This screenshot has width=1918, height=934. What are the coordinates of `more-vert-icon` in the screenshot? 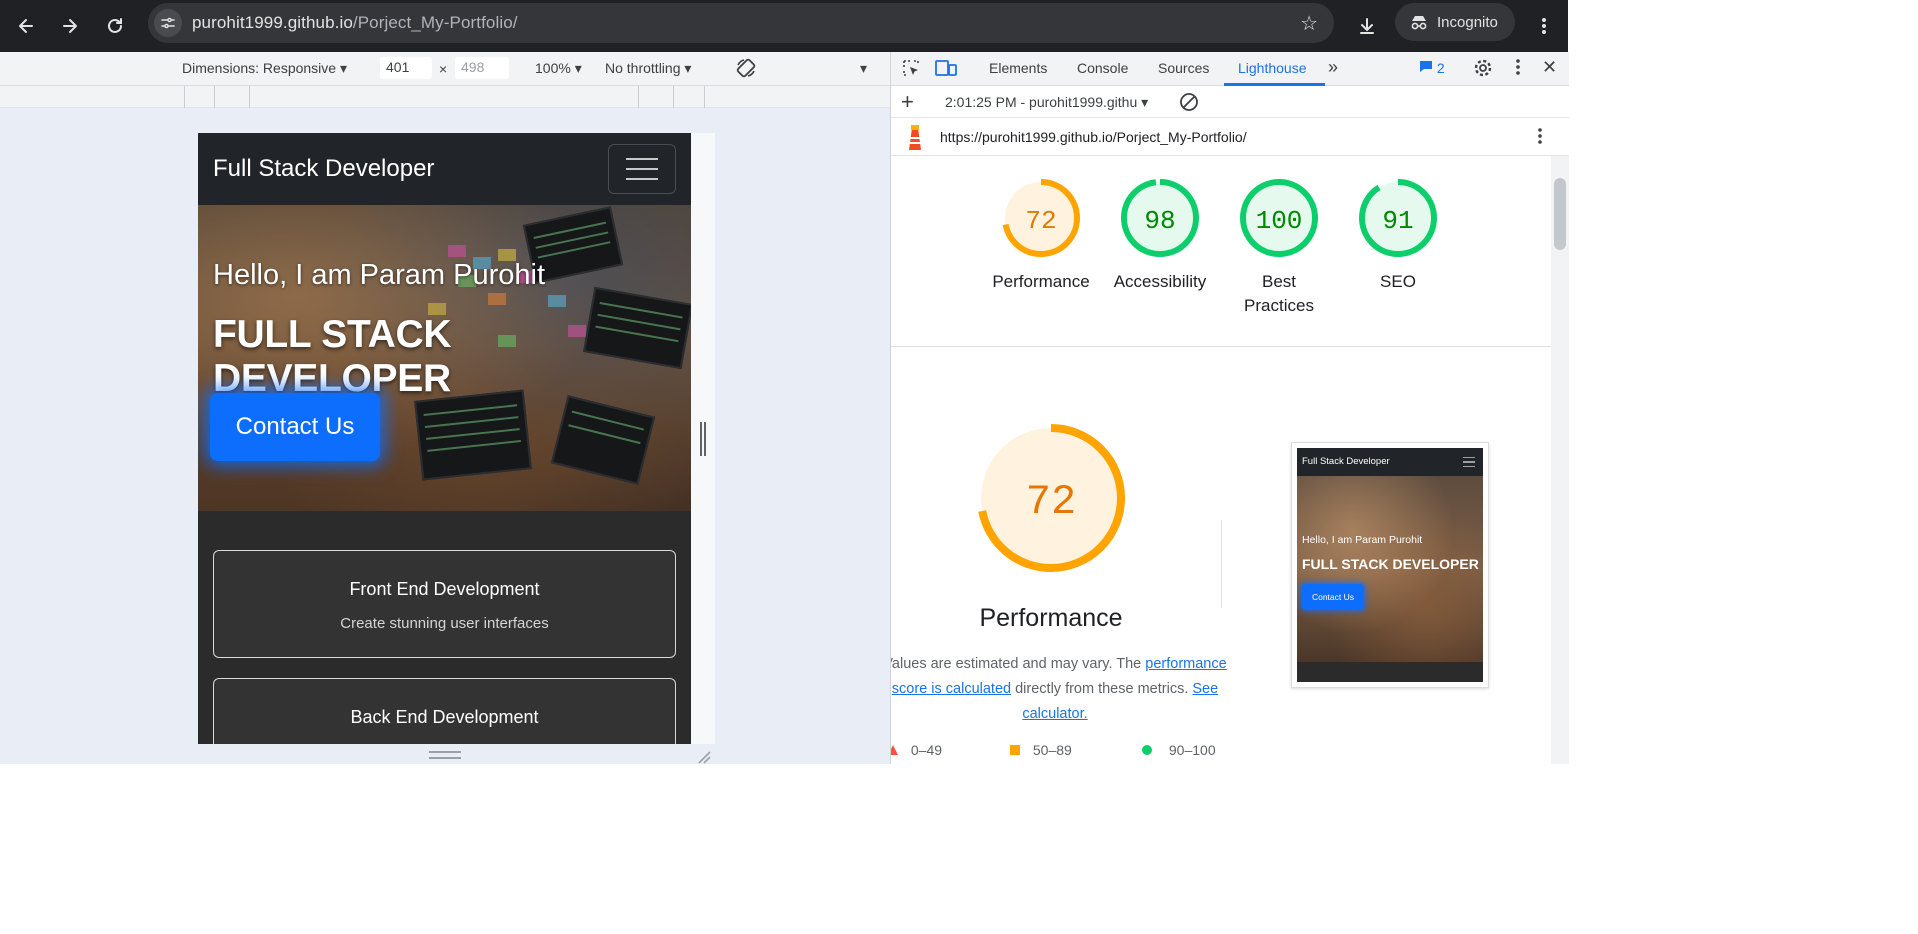 It's located at (1544, 26).